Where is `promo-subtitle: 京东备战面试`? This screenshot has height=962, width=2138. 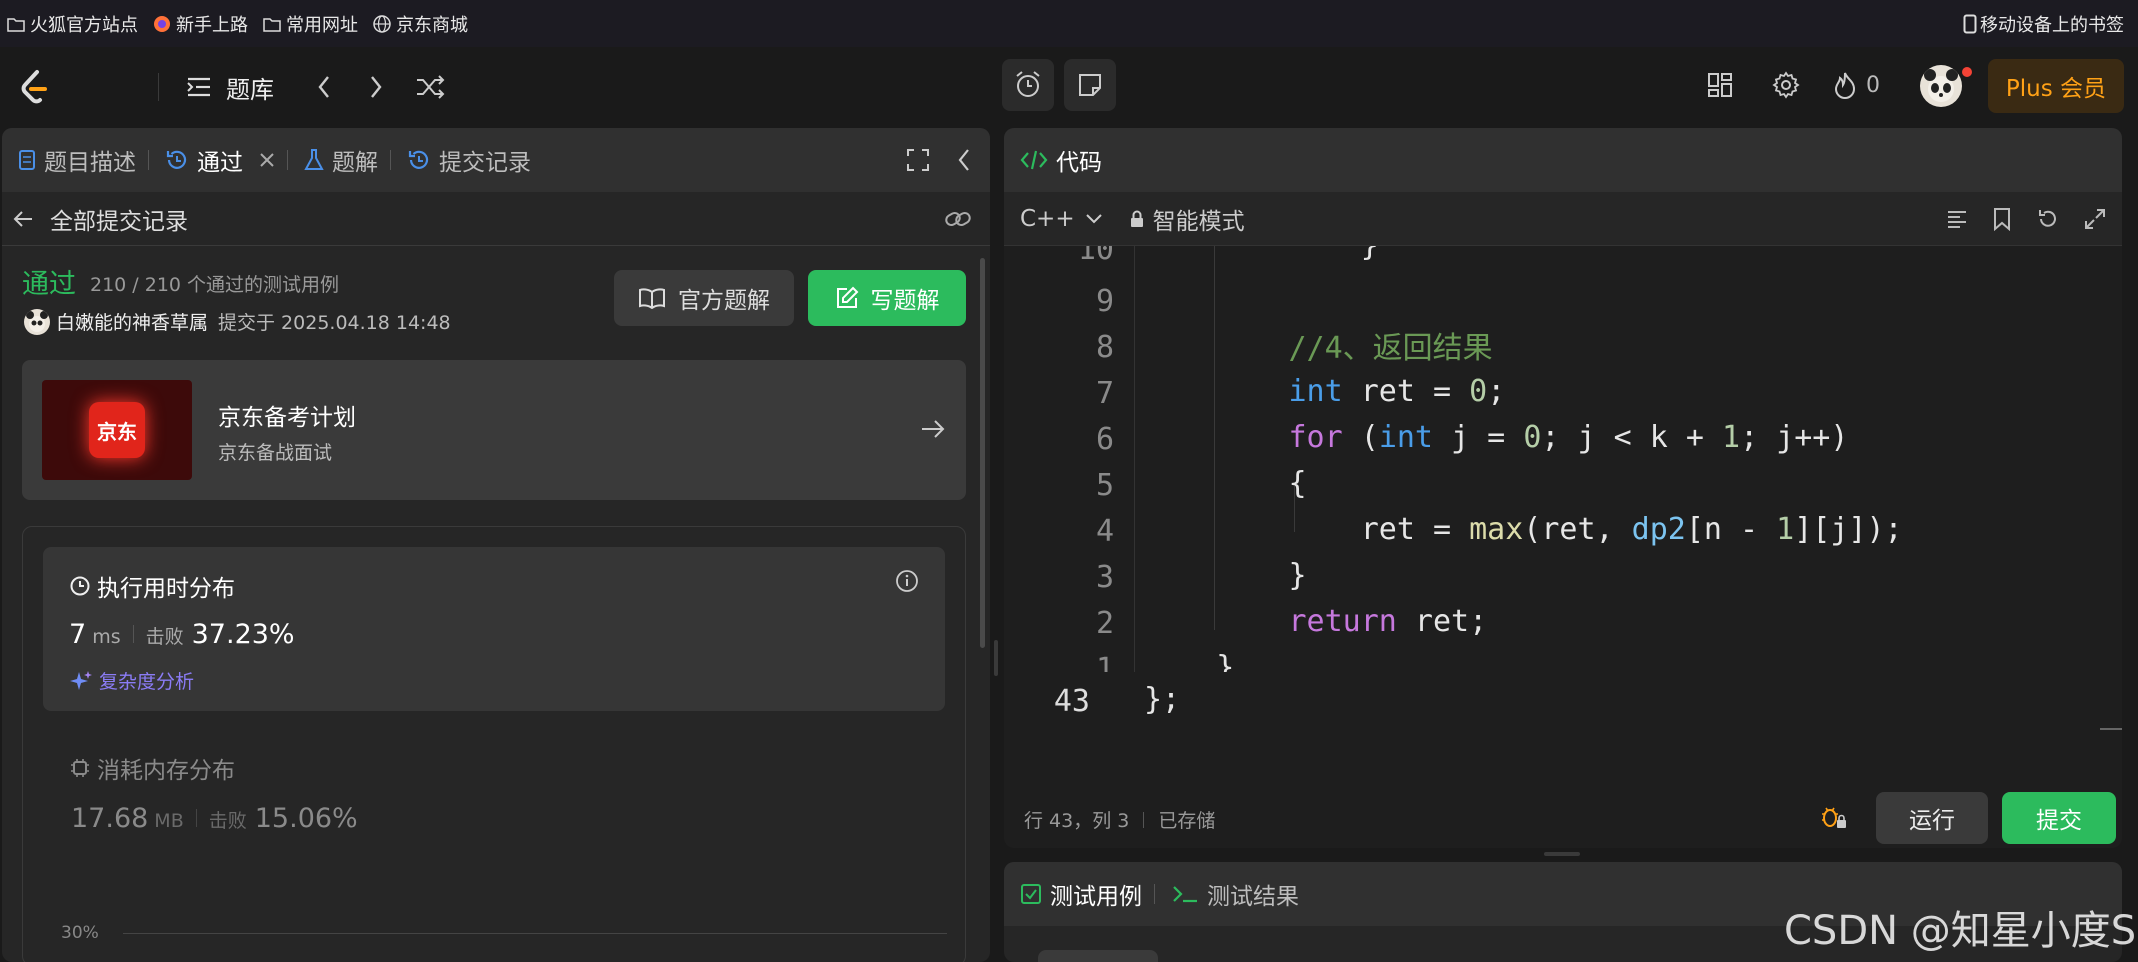
promo-subtitle: 京东备战面试 is located at coordinates (275, 453).